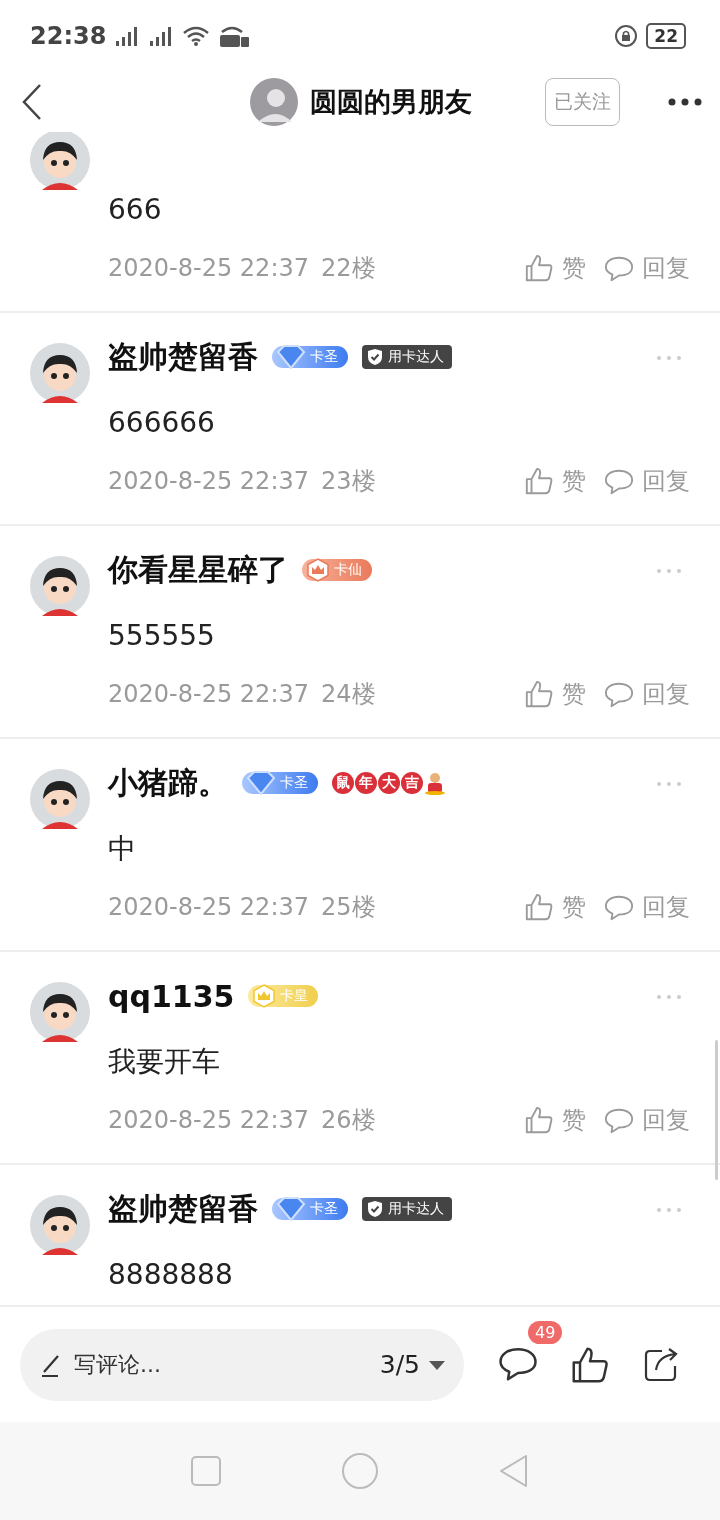 Image resolution: width=720 pixels, height=1520 pixels. What do you see at coordinates (205, 1471) in the screenshot?
I see `square-nav-icon` at bounding box center [205, 1471].